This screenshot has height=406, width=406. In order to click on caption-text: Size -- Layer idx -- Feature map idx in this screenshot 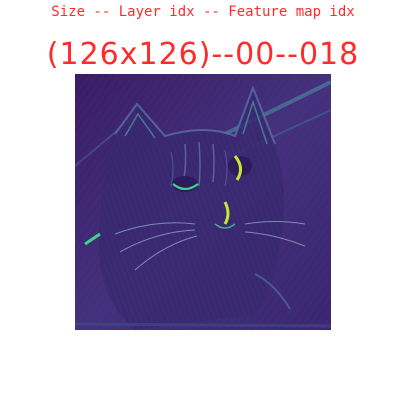, I will do `click(203, 12)`.